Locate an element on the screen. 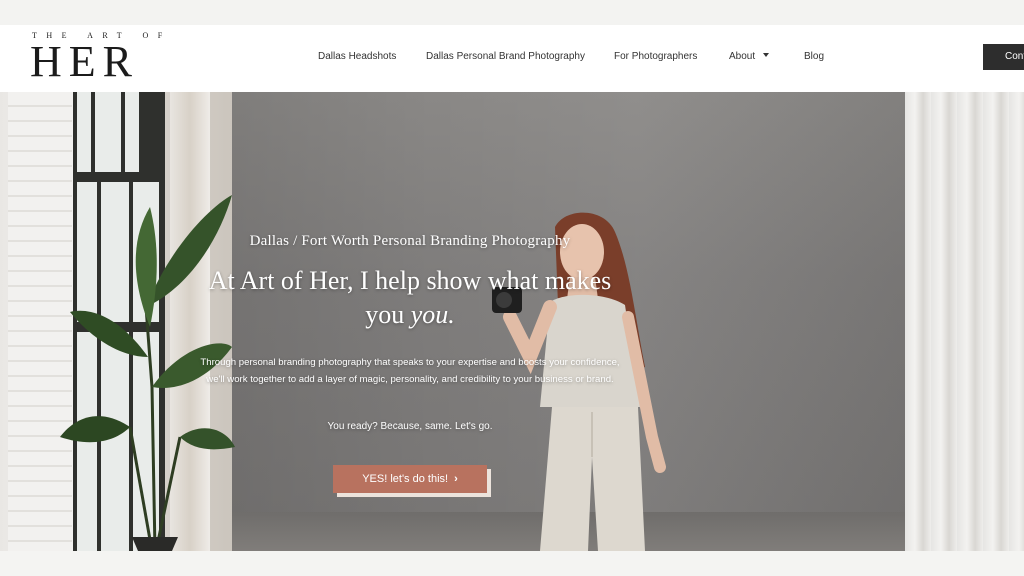 This screenshot has height=576, width=1024. hero-headline-line1: At Art of Her, I help show what makes is located at coordinates (410, 280).